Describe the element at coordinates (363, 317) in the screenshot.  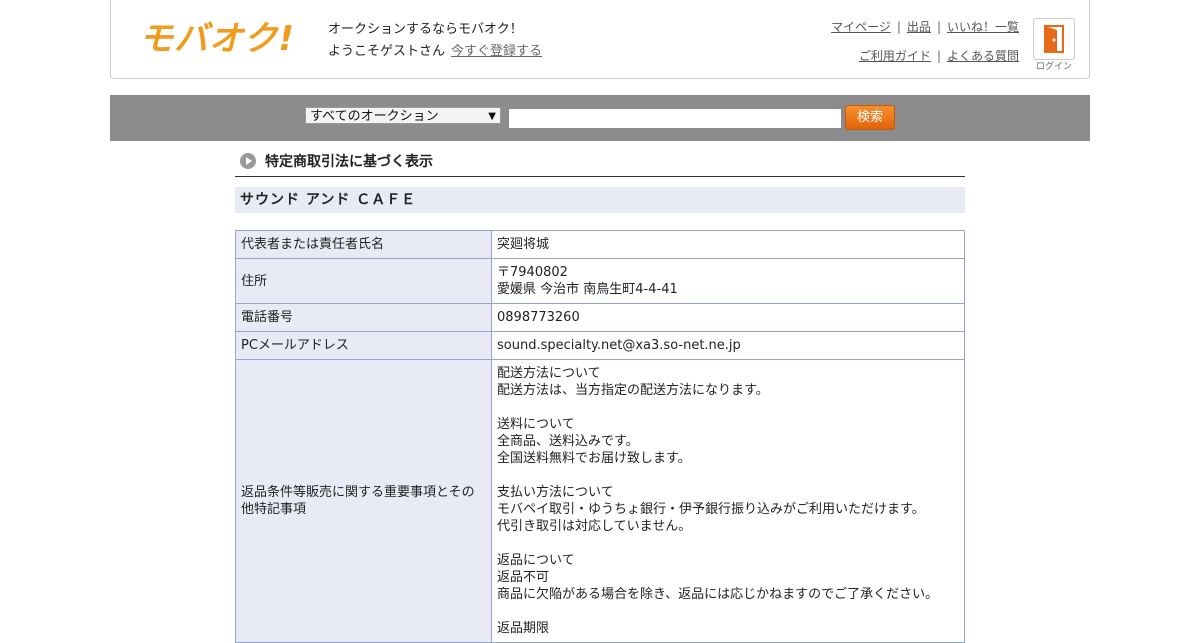
I see `row-label: 電話番号` at that location.